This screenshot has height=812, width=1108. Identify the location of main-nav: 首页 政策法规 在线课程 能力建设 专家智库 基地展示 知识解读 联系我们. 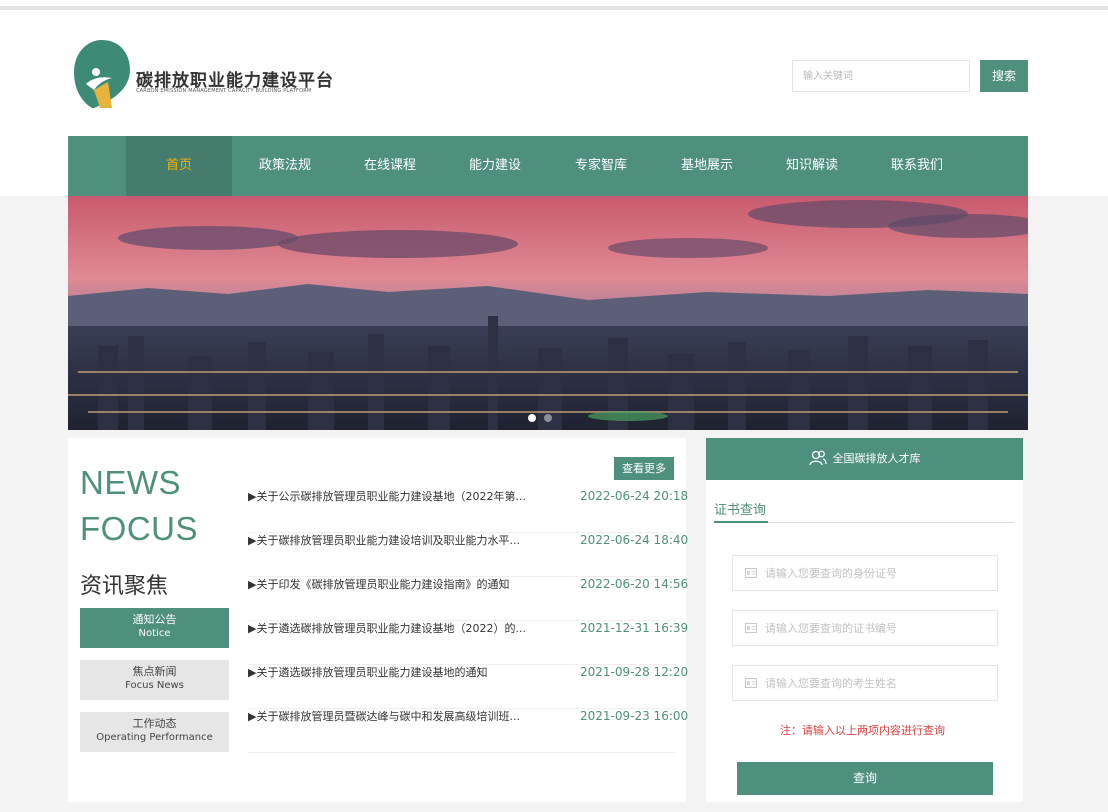
(548, 166).